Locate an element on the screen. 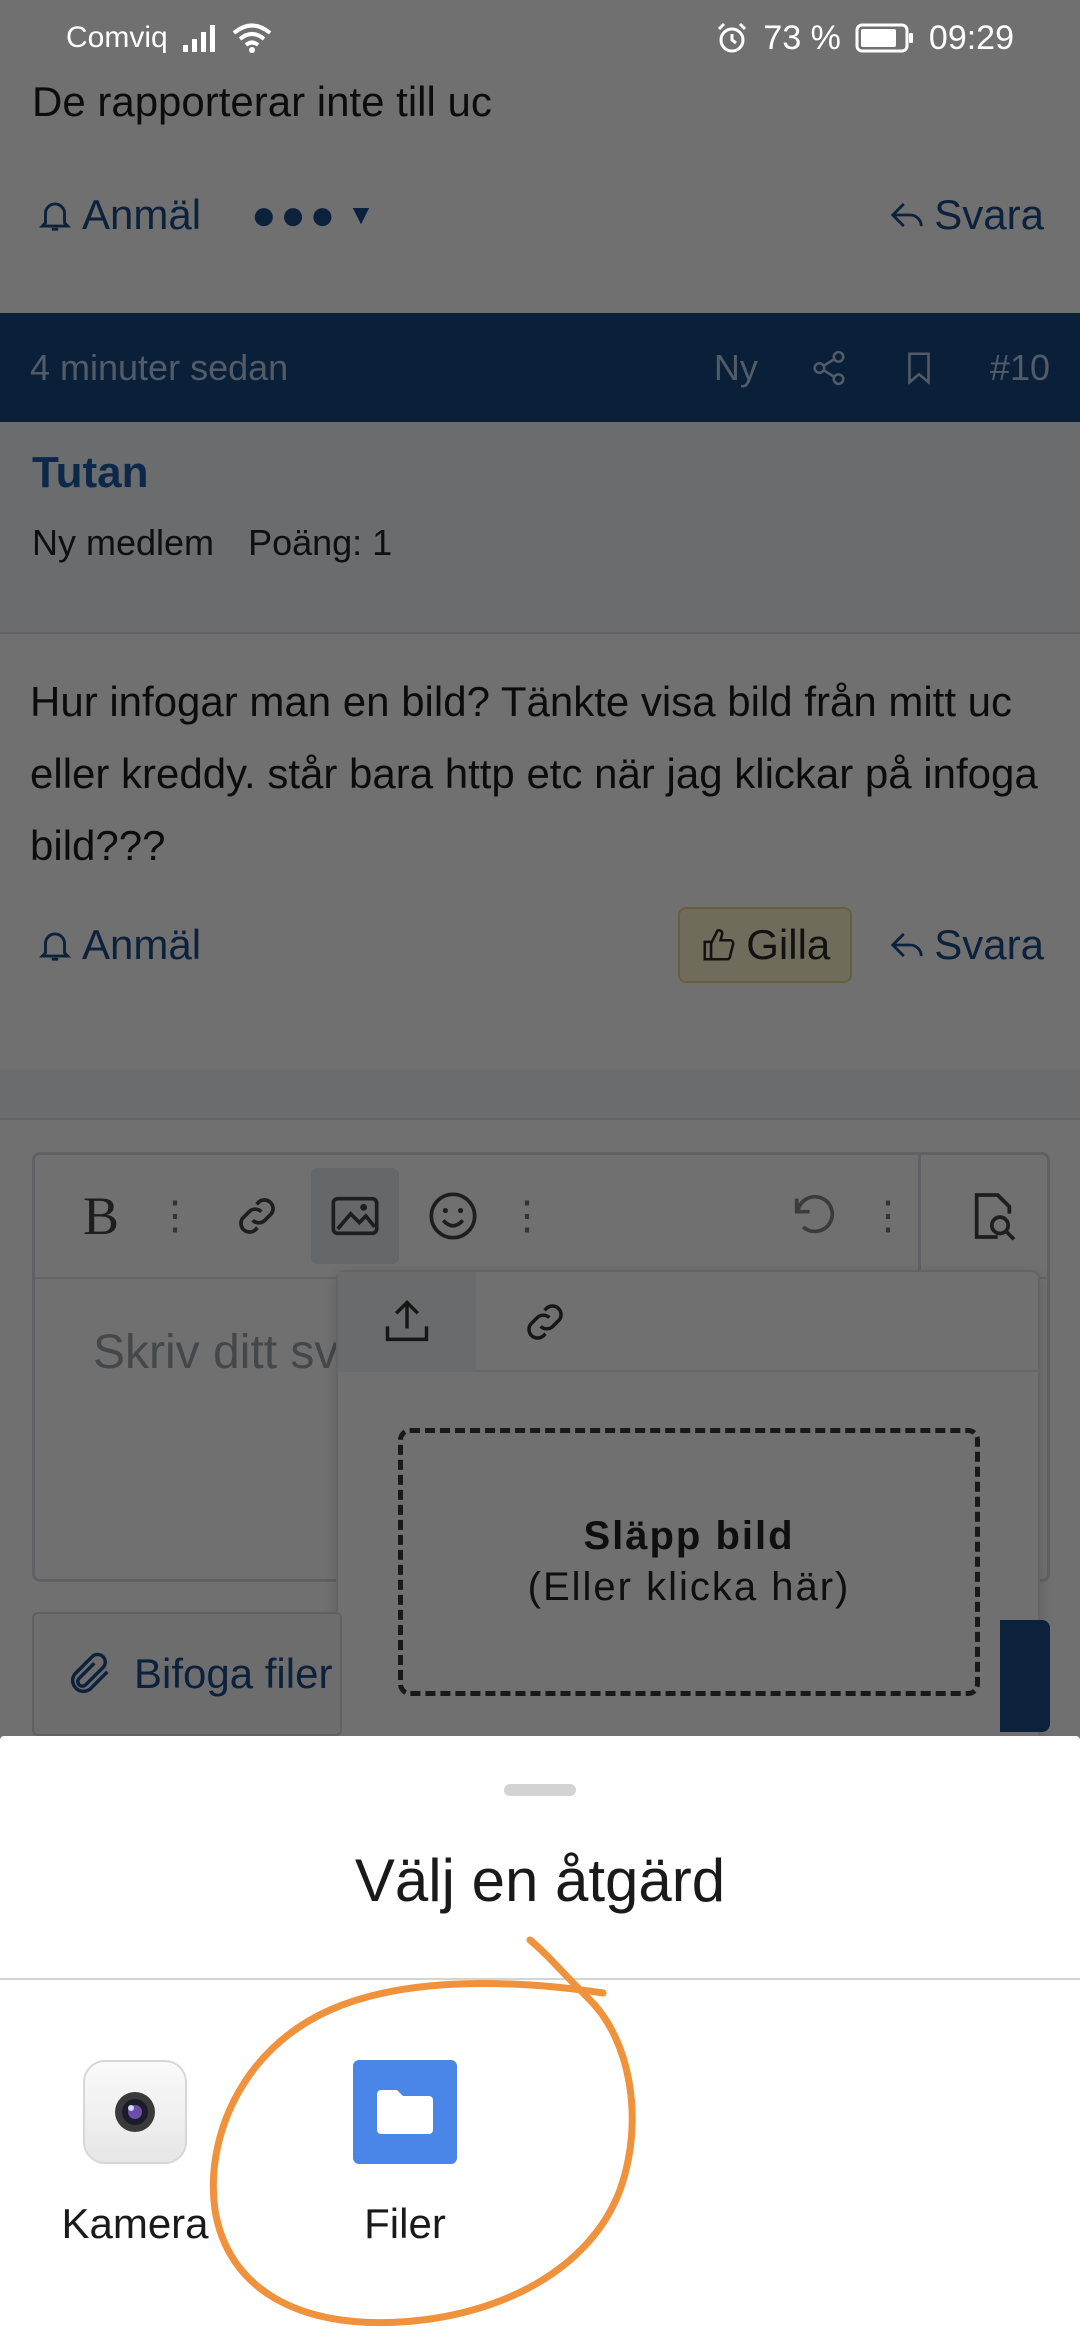  bookmark-icon is located at coordinates (919, 368).